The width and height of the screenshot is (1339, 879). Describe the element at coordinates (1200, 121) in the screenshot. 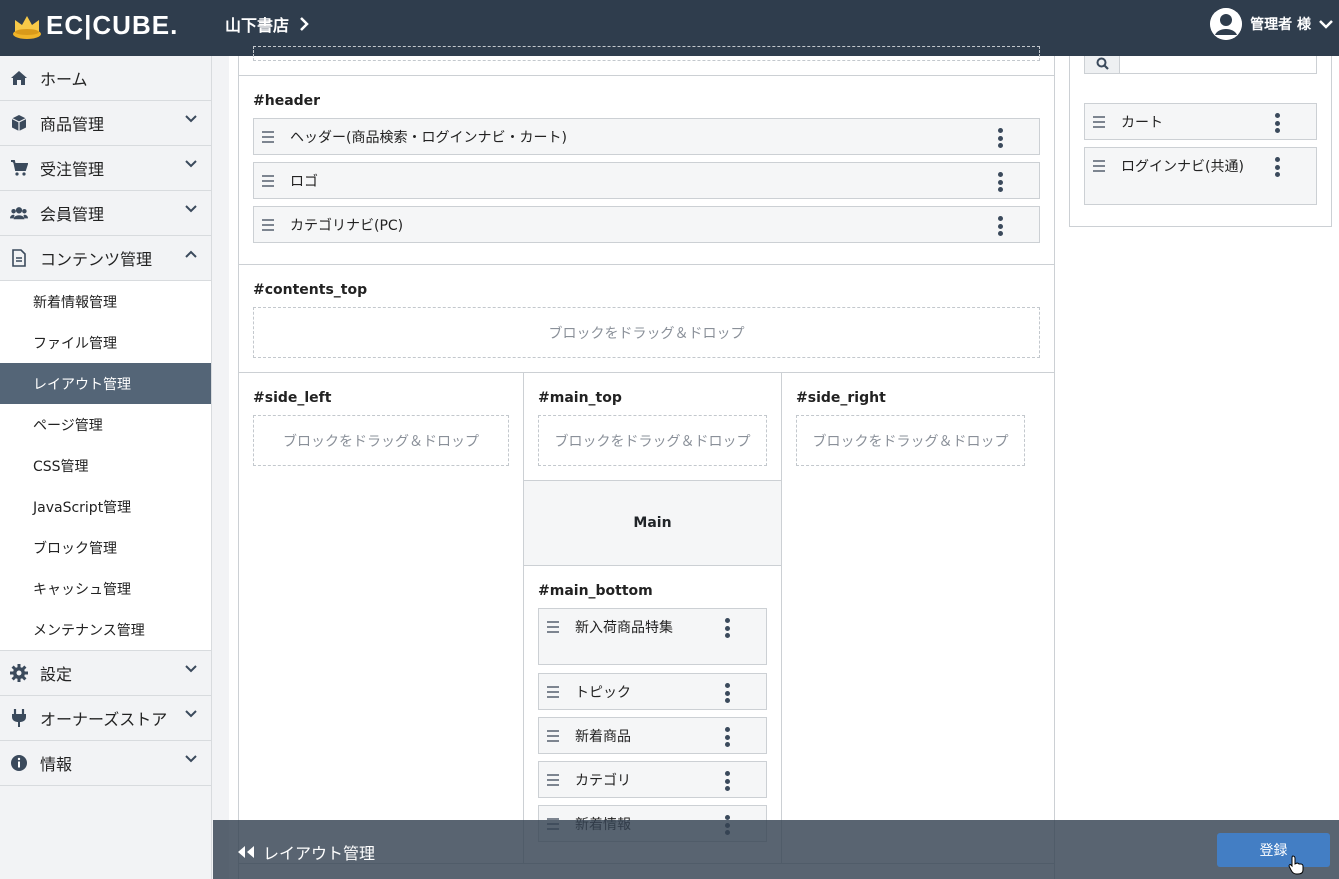

I see `unused-block: カート` at that location.